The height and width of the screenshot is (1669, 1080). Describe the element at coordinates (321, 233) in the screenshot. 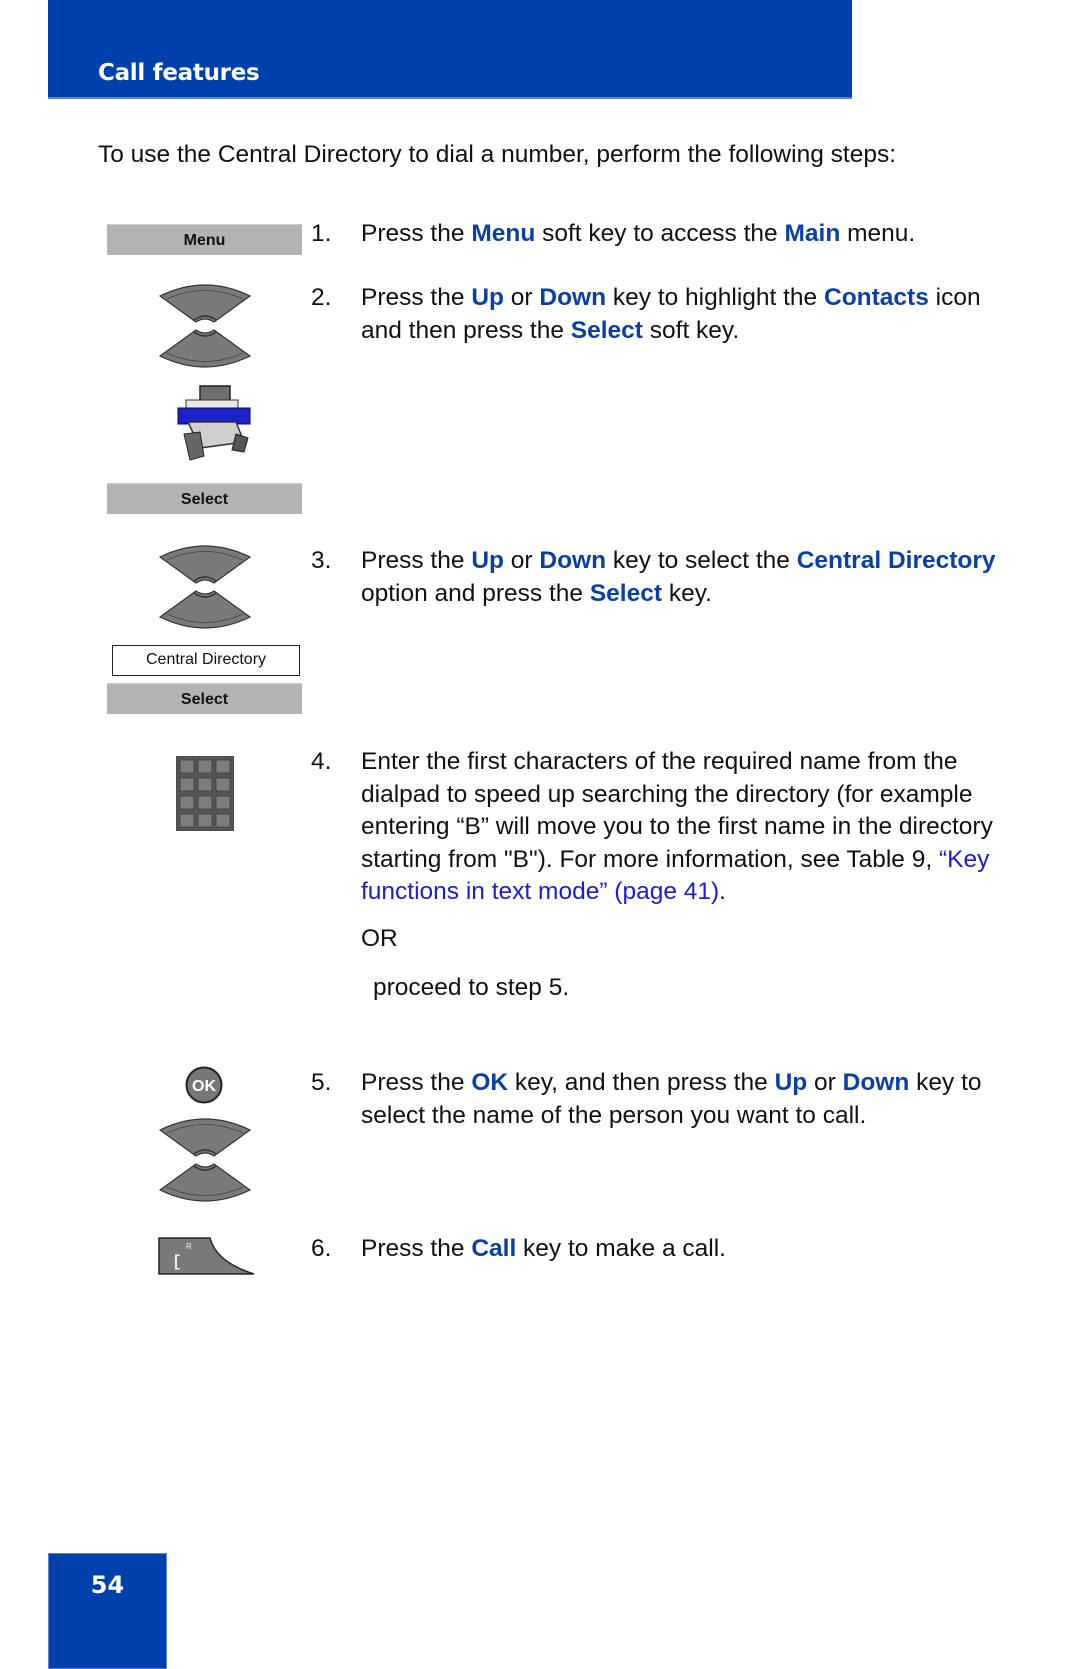

I see `step-number: 1.` at that location.